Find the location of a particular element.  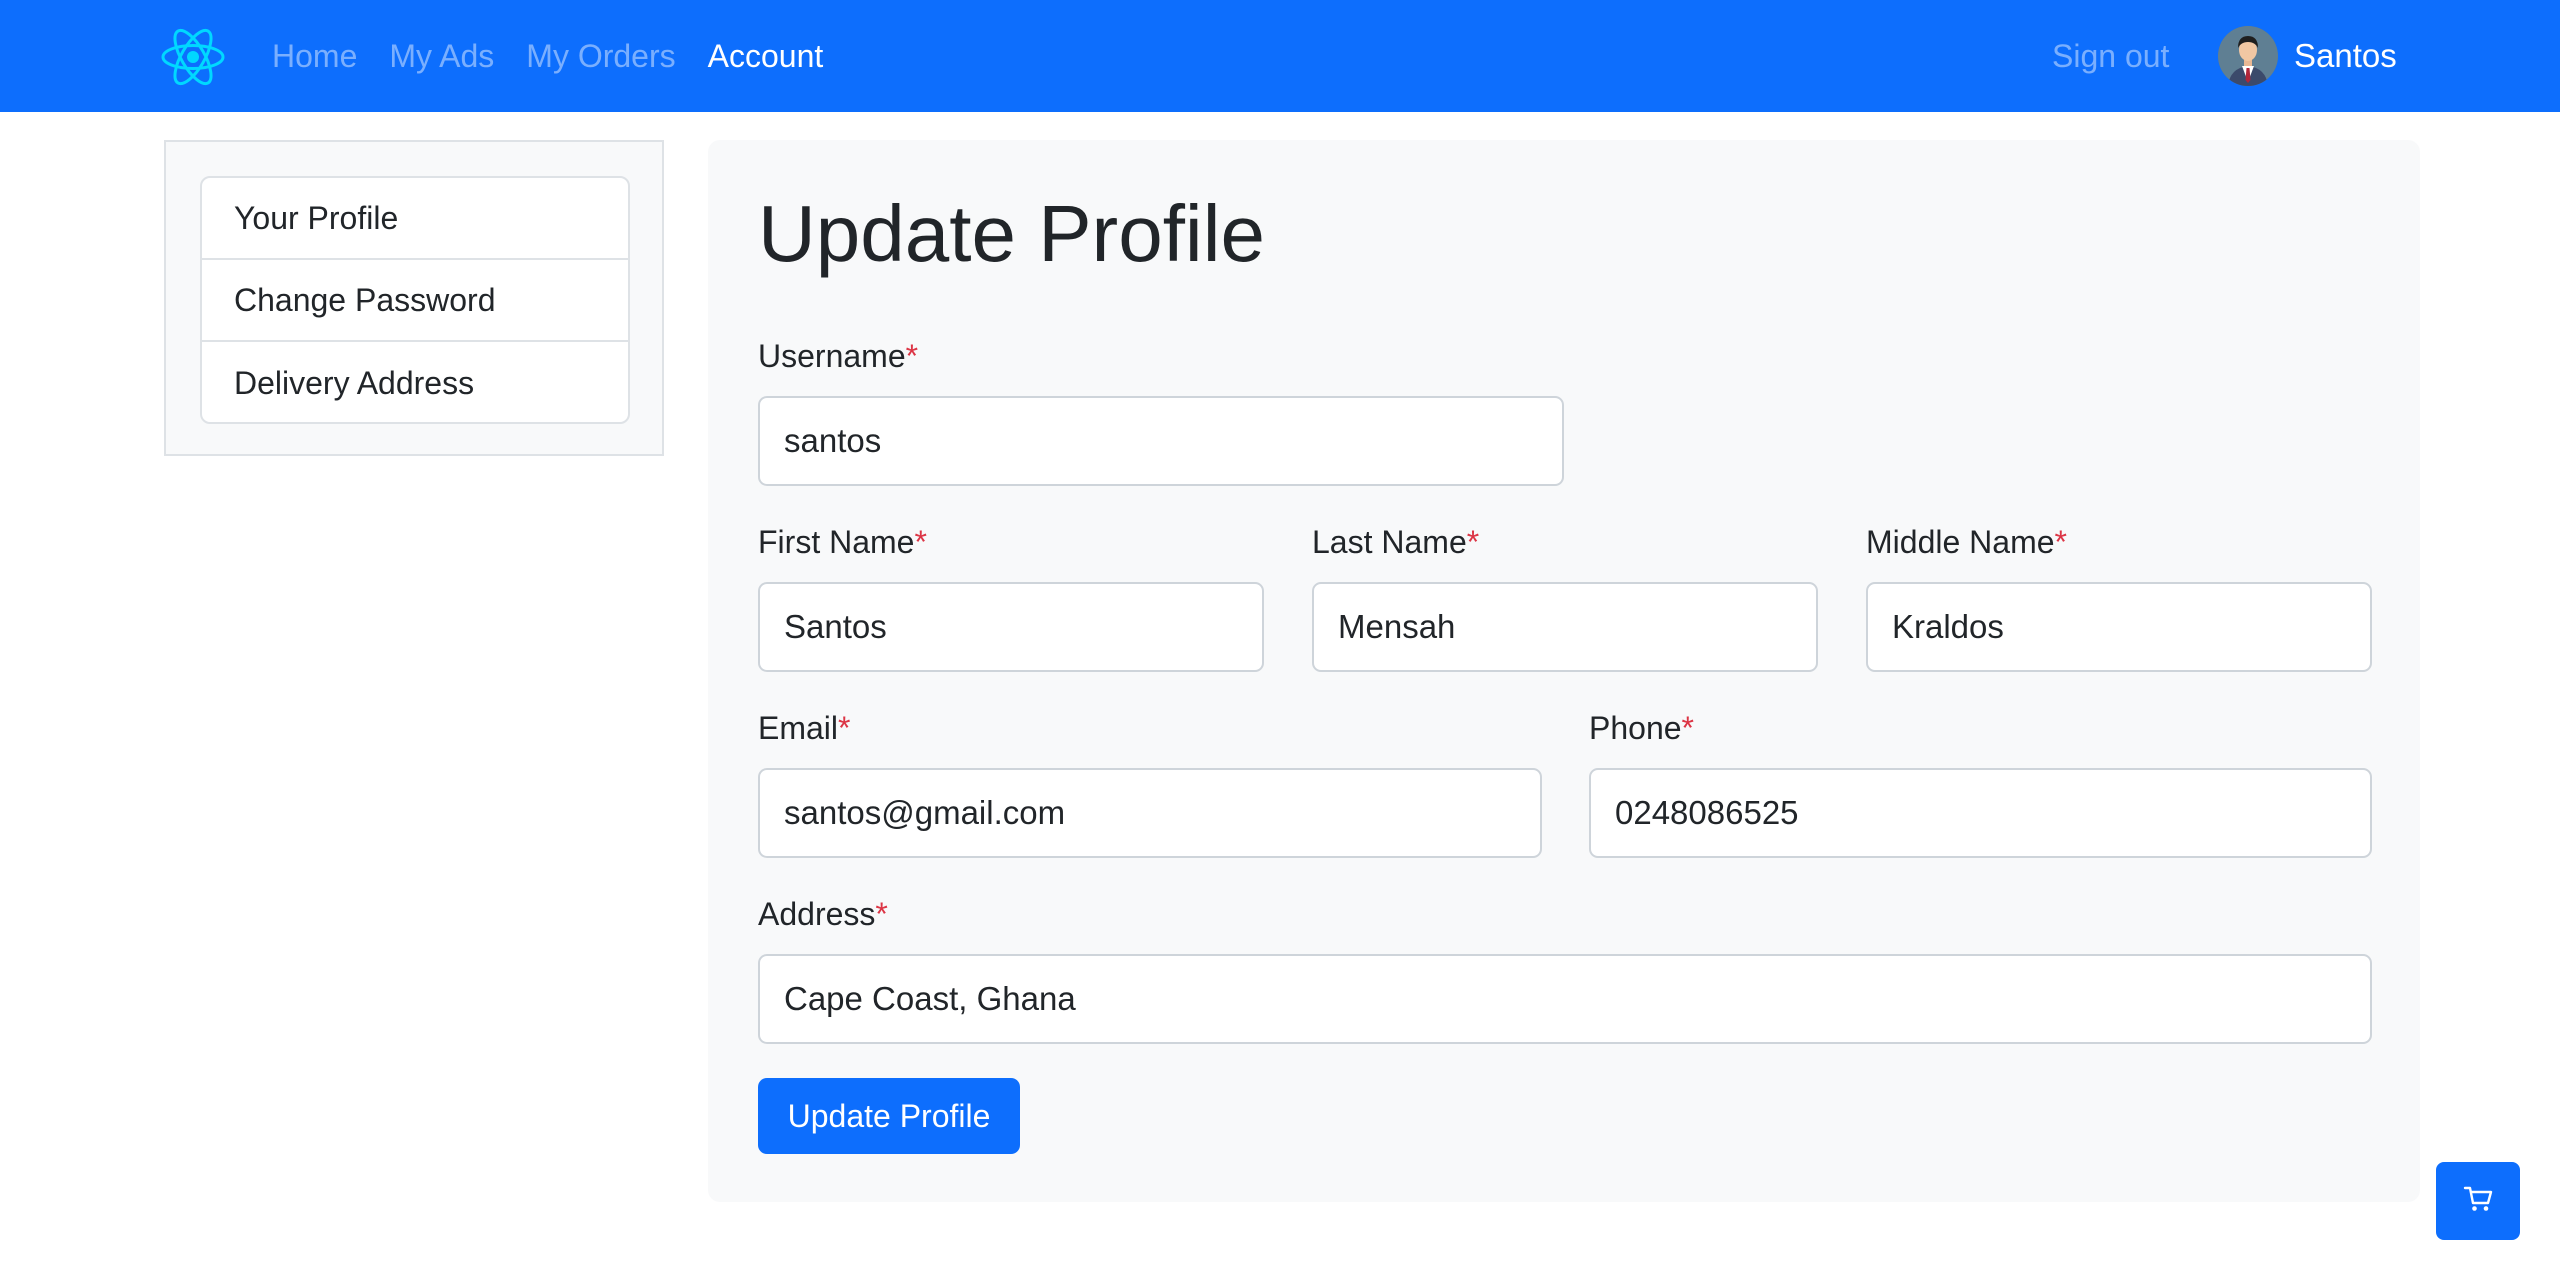

nav-links: Home My Ads My Orders Account is located at coordinates (563, 56).